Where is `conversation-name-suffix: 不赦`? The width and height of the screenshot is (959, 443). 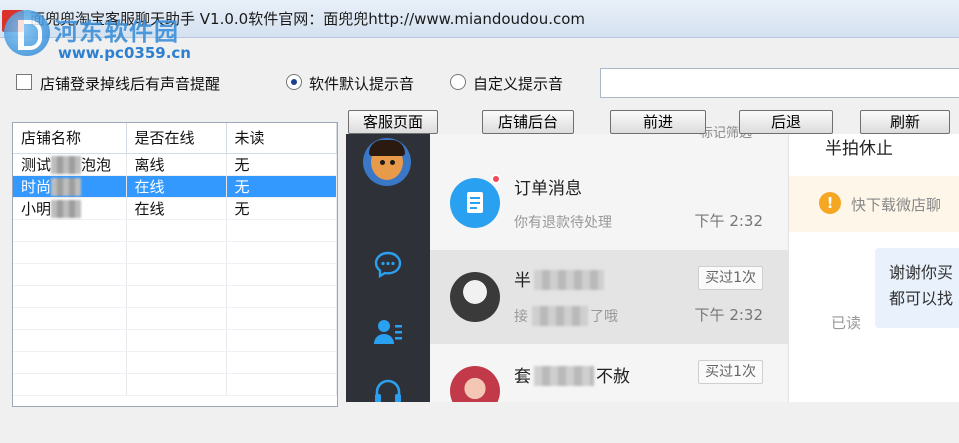 conversation-name-suffix: 不赦 is located at coordinates (613, 377).